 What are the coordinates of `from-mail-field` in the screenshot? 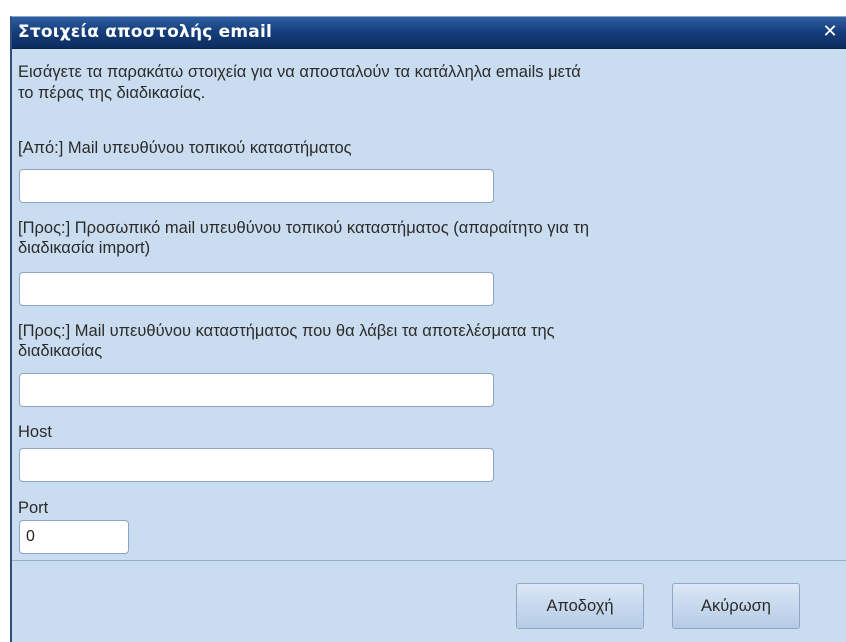 It's located at (256, 186).